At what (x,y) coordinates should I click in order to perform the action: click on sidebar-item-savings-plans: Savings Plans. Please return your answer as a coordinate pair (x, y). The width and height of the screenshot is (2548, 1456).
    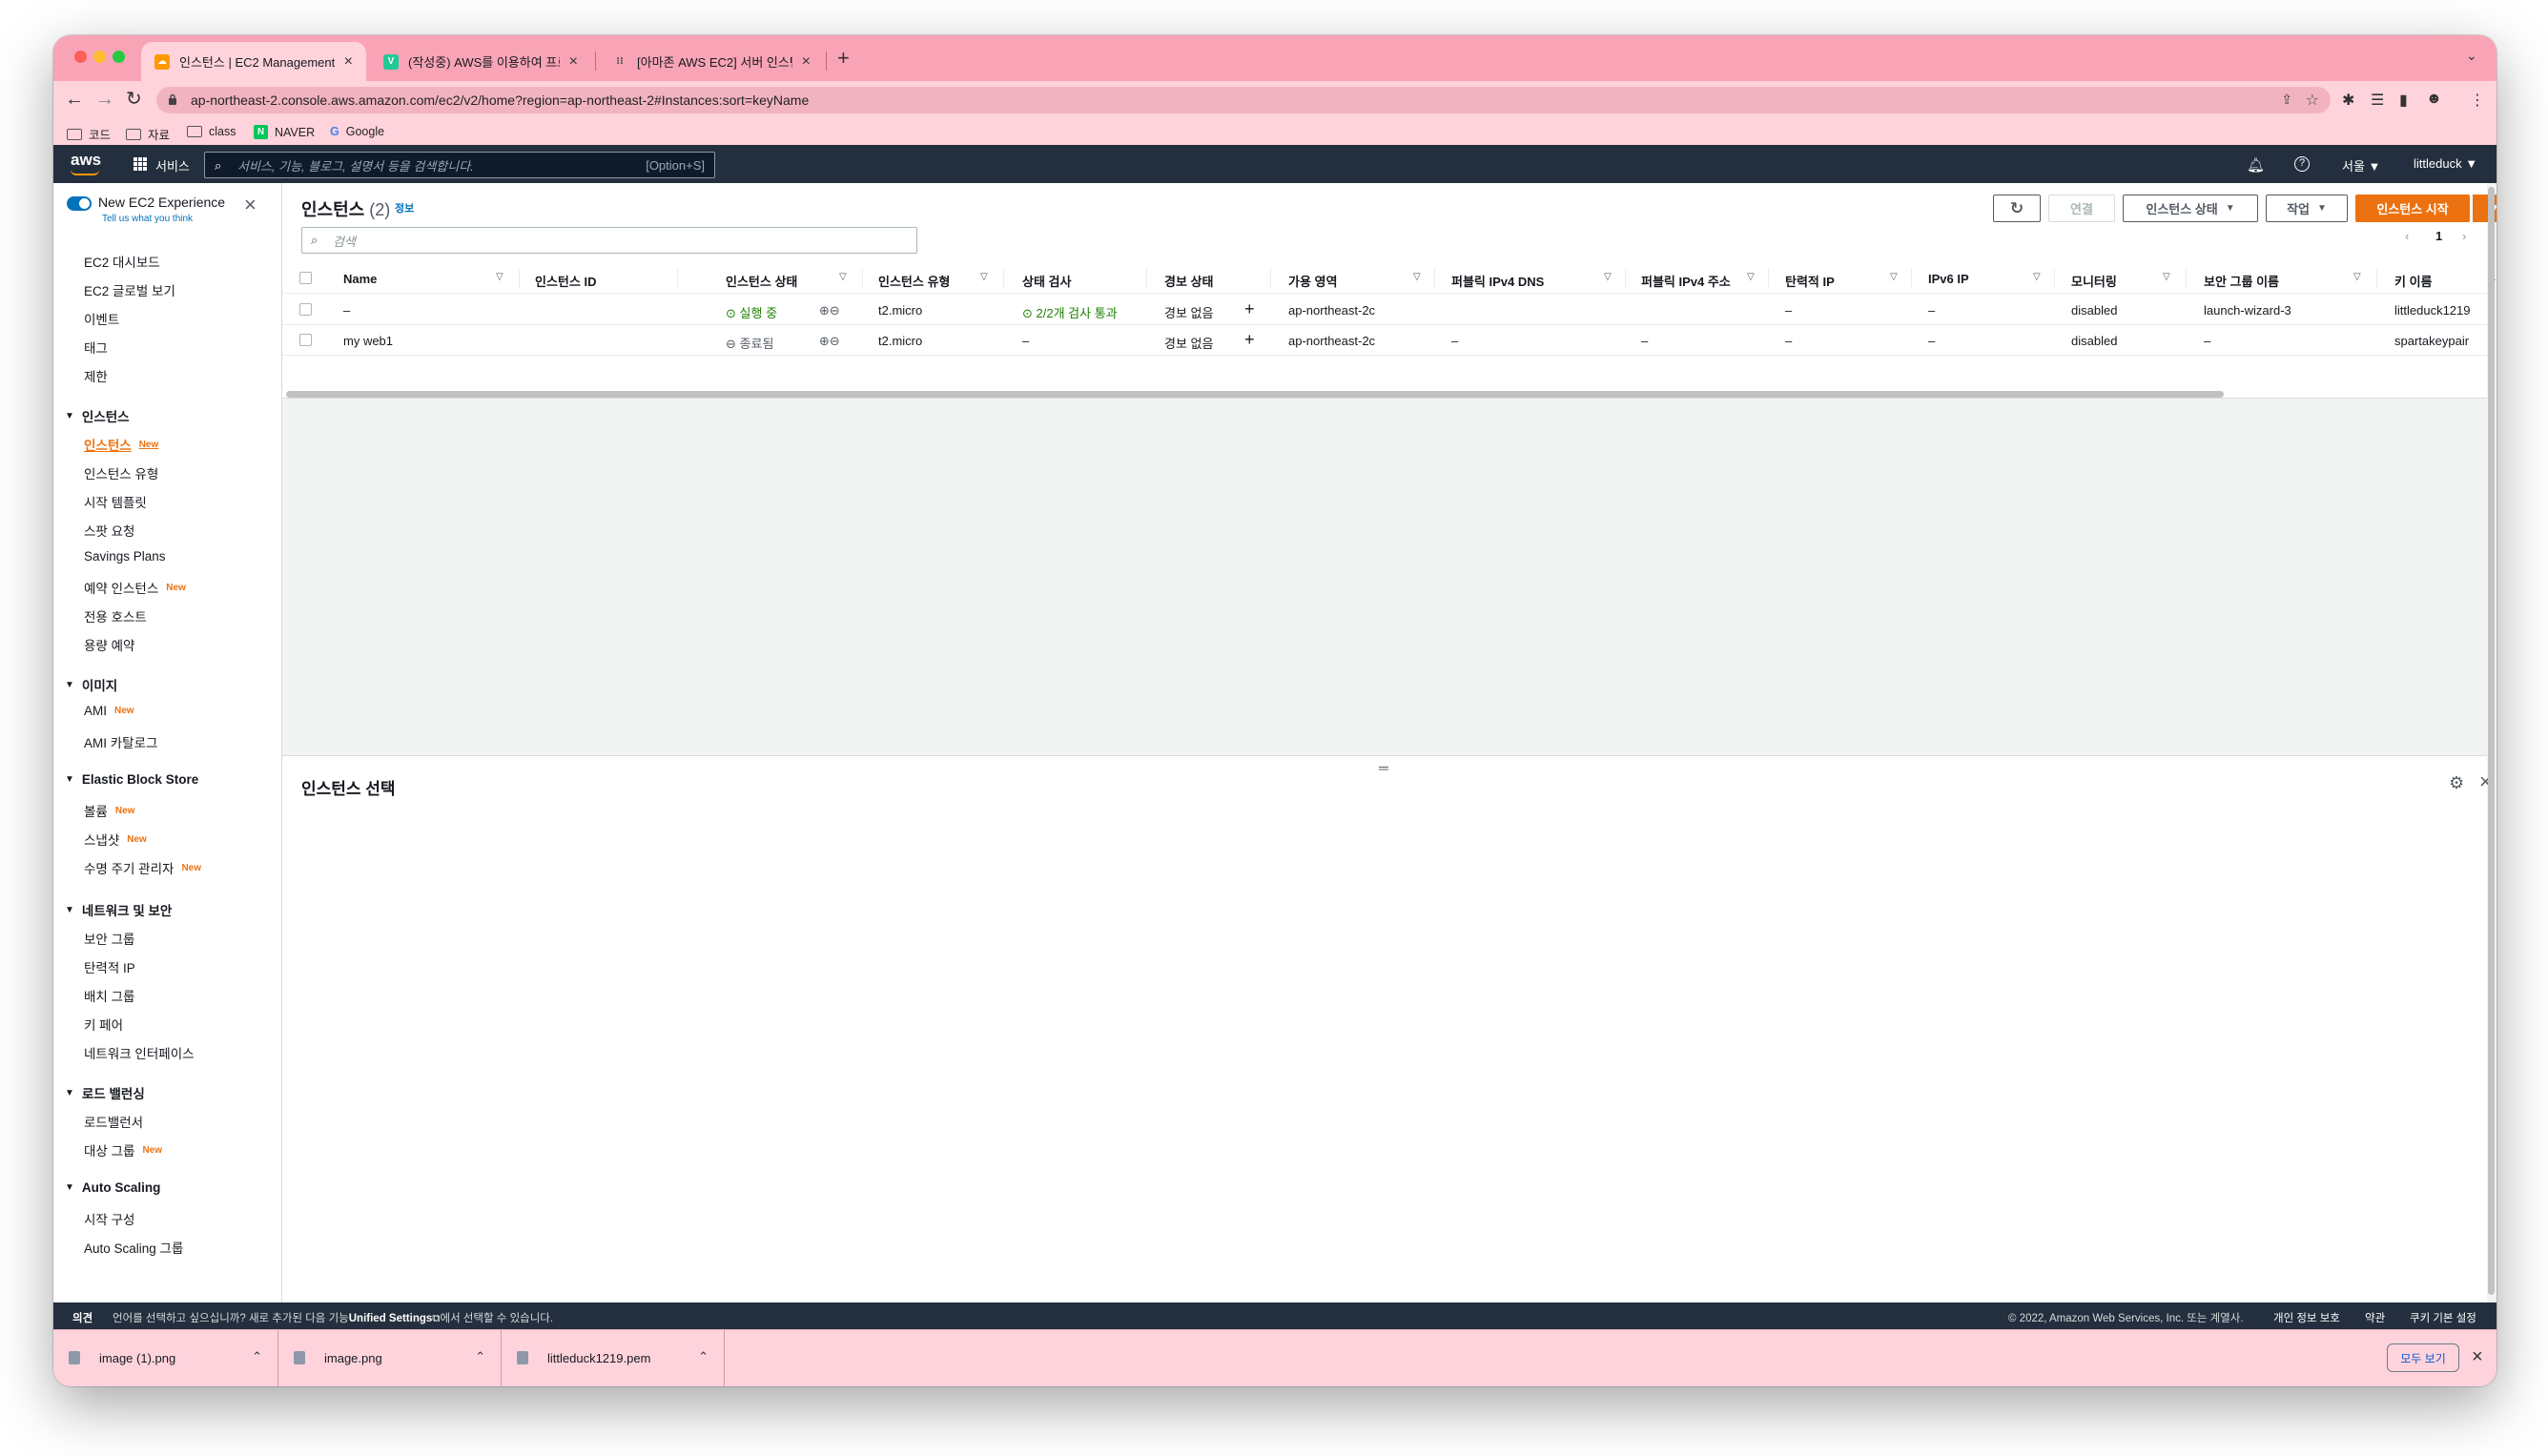
    Looking at the image, I should click on (125, 557).